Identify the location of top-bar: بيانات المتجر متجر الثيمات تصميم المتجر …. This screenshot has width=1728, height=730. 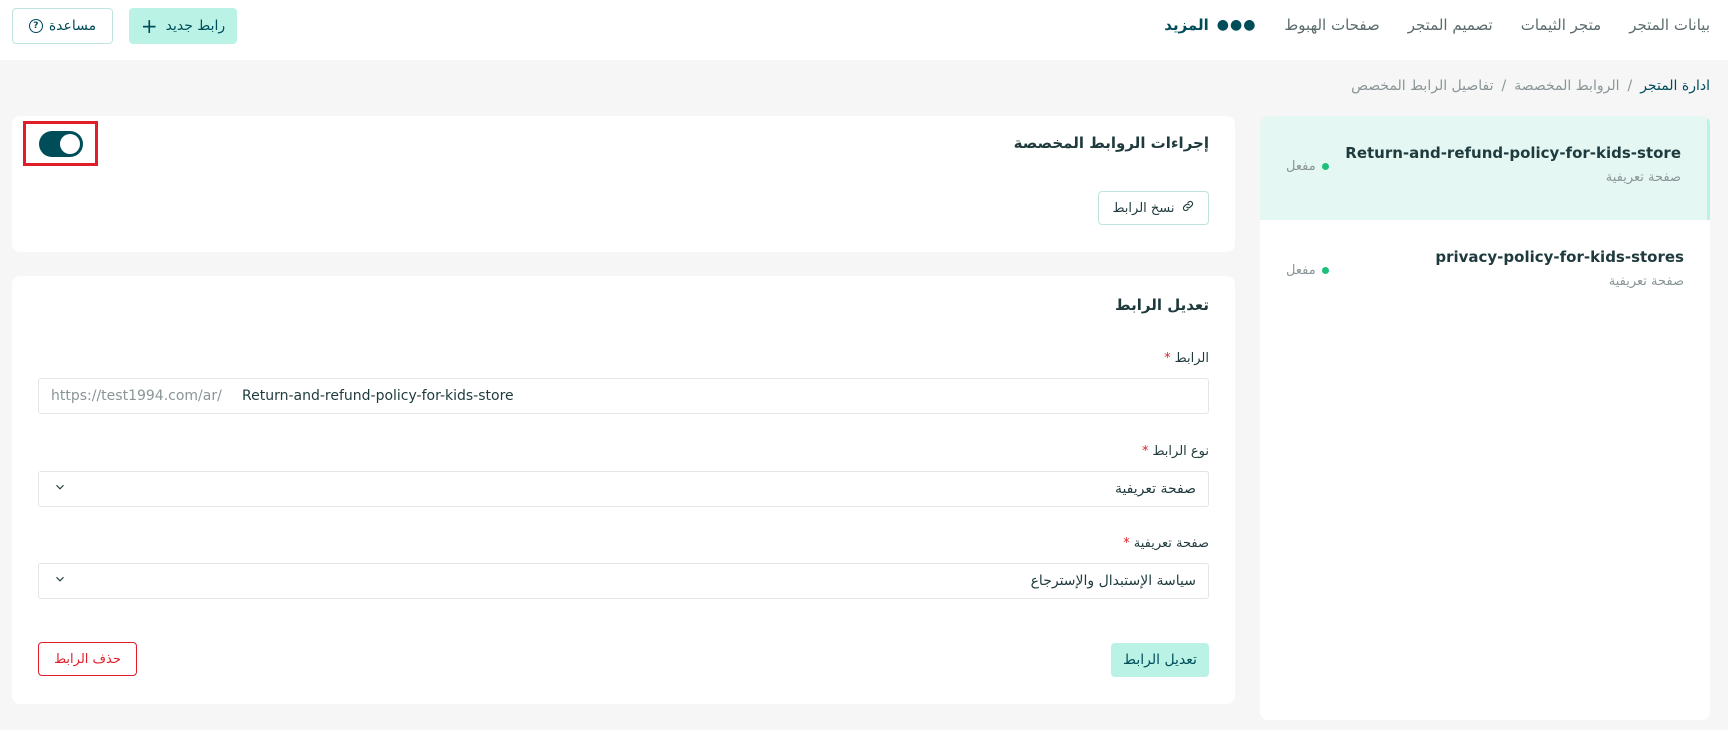
(864, 30).